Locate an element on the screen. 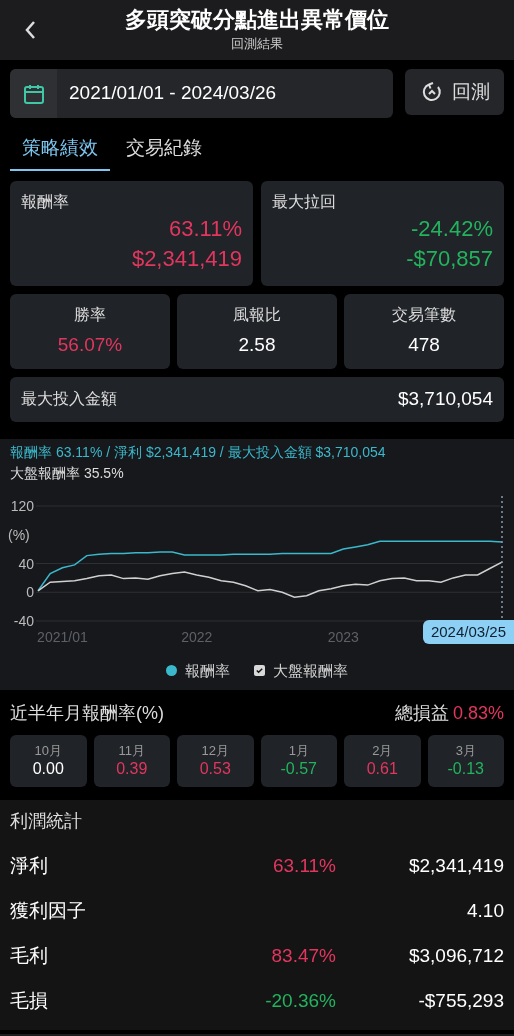 The height and width of the screenshot is (1036, 514). stat-value: 56.07% is located at coordinates (90, 344).